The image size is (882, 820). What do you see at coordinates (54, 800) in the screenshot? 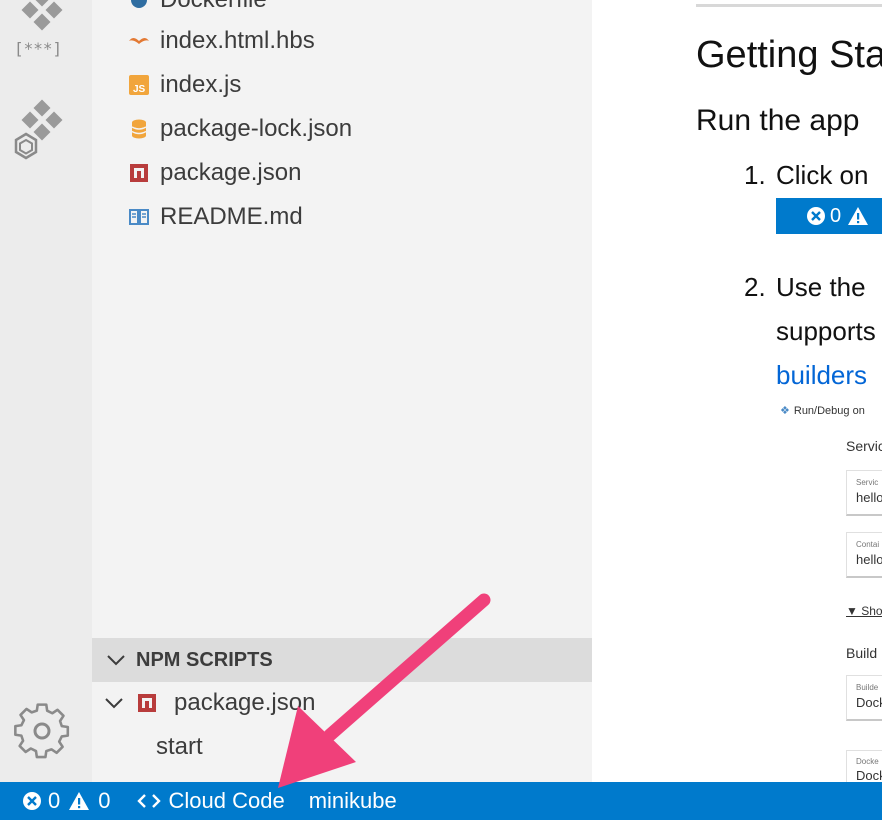
I see `error-count: 0` at bounding box center [54, 800].